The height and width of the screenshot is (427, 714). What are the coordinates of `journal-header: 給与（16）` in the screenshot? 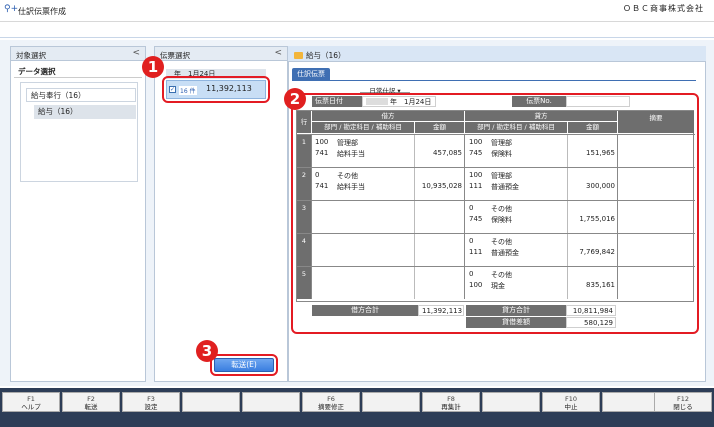 It's located at (497, 54).